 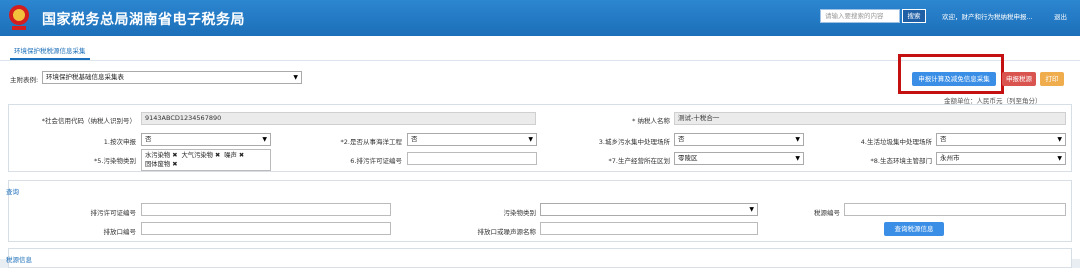 I want to click on q1-select: 否 ▼, so click(x=206, y=139).